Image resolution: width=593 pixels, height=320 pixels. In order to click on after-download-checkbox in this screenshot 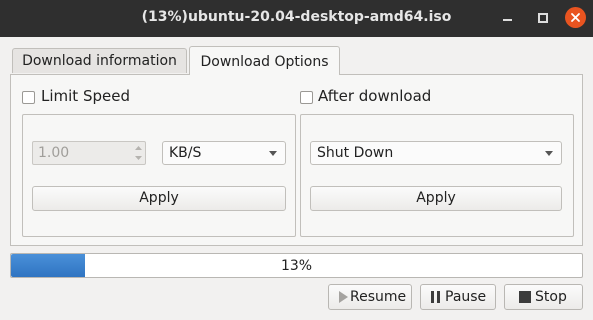, I will do `click(306, 97)`.